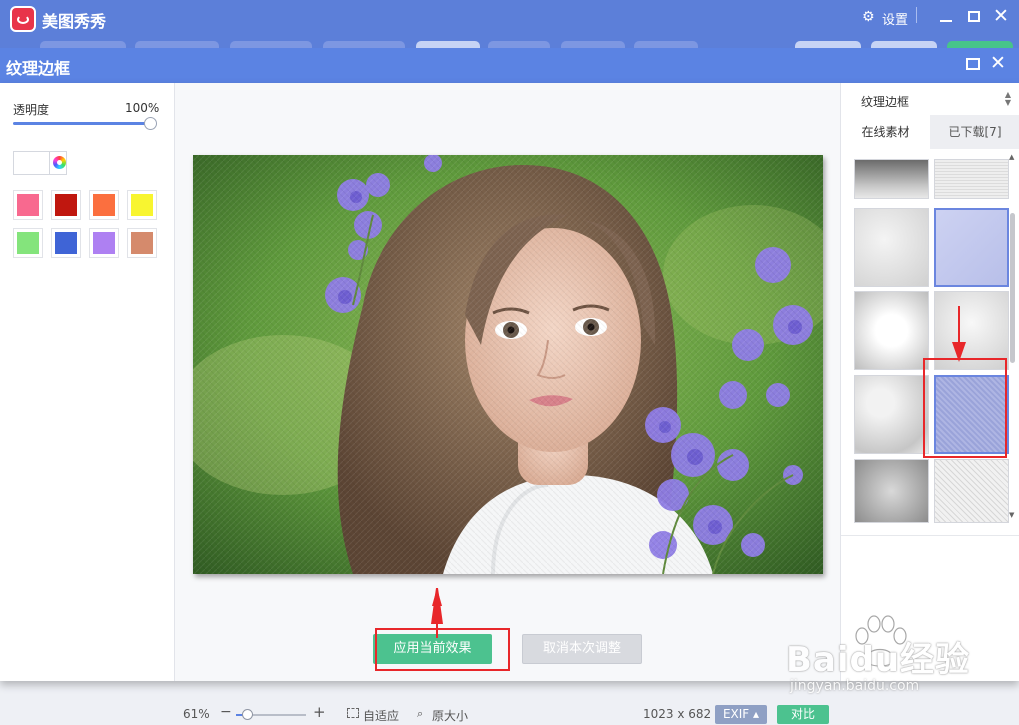  I want to click on image-dimensions: 1023 x 682, so click(677, 714).